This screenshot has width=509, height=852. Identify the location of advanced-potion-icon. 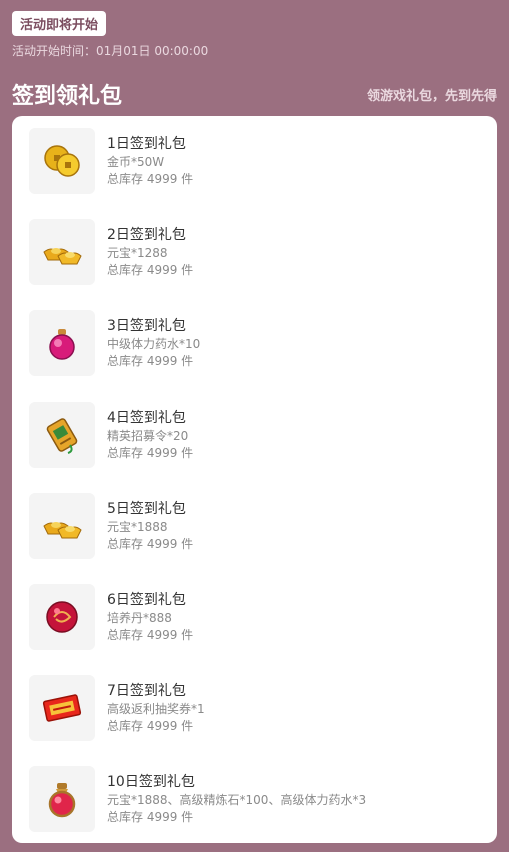
(62, 800).